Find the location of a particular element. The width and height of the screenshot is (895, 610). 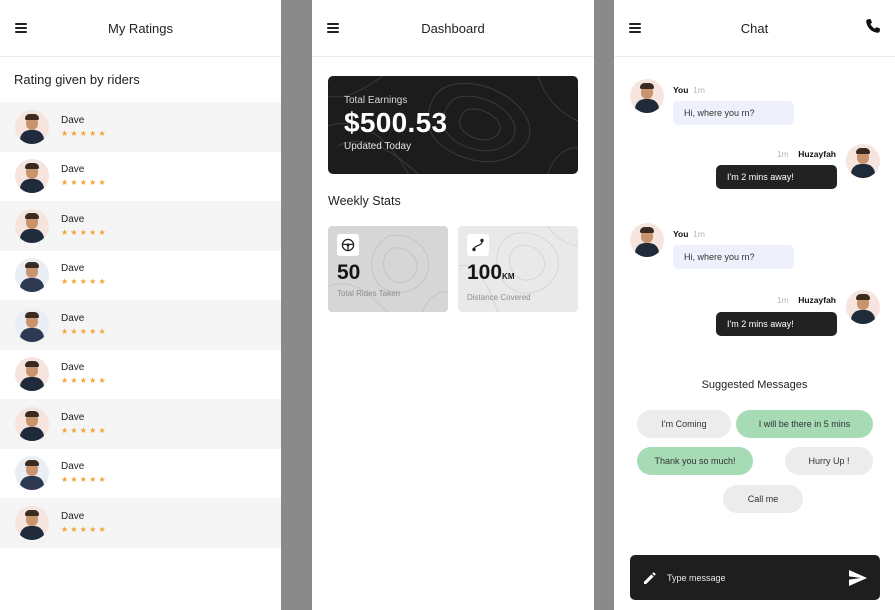

earnings-value: $500.53 is located at coordinates (396, 122).